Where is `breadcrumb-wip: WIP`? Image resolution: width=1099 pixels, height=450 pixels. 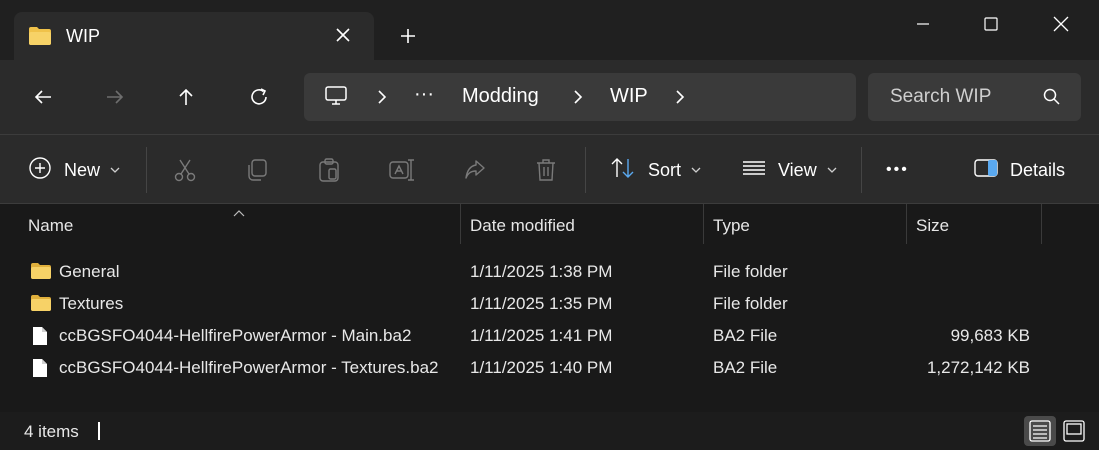 breadcrumb-wip: WIP is located at coordinates (629, 96).